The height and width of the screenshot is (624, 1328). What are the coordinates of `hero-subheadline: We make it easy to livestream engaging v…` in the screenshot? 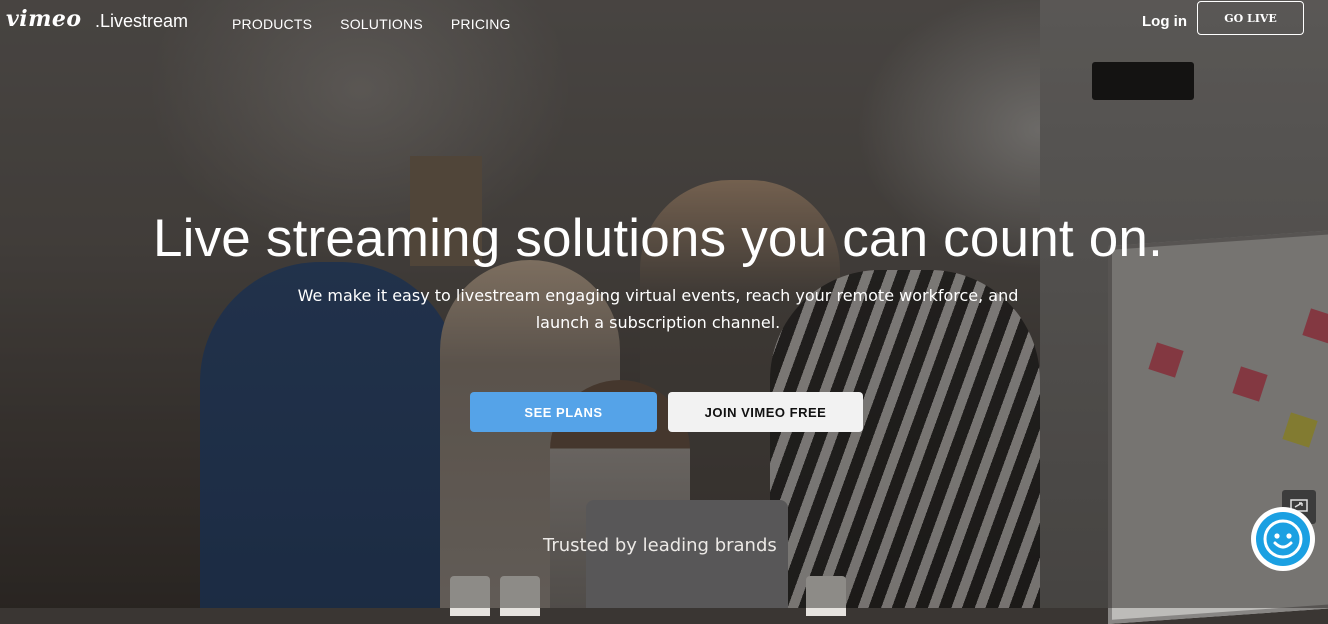 It's located at (658, 309).